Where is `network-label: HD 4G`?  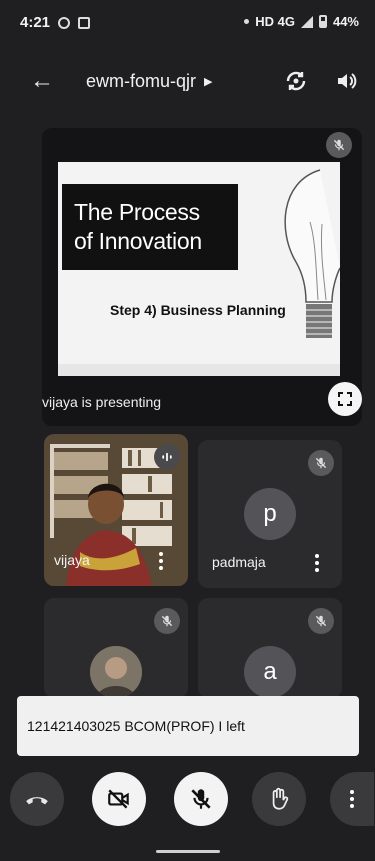
network-label: HD 4G is located at coordinates (275, 21).